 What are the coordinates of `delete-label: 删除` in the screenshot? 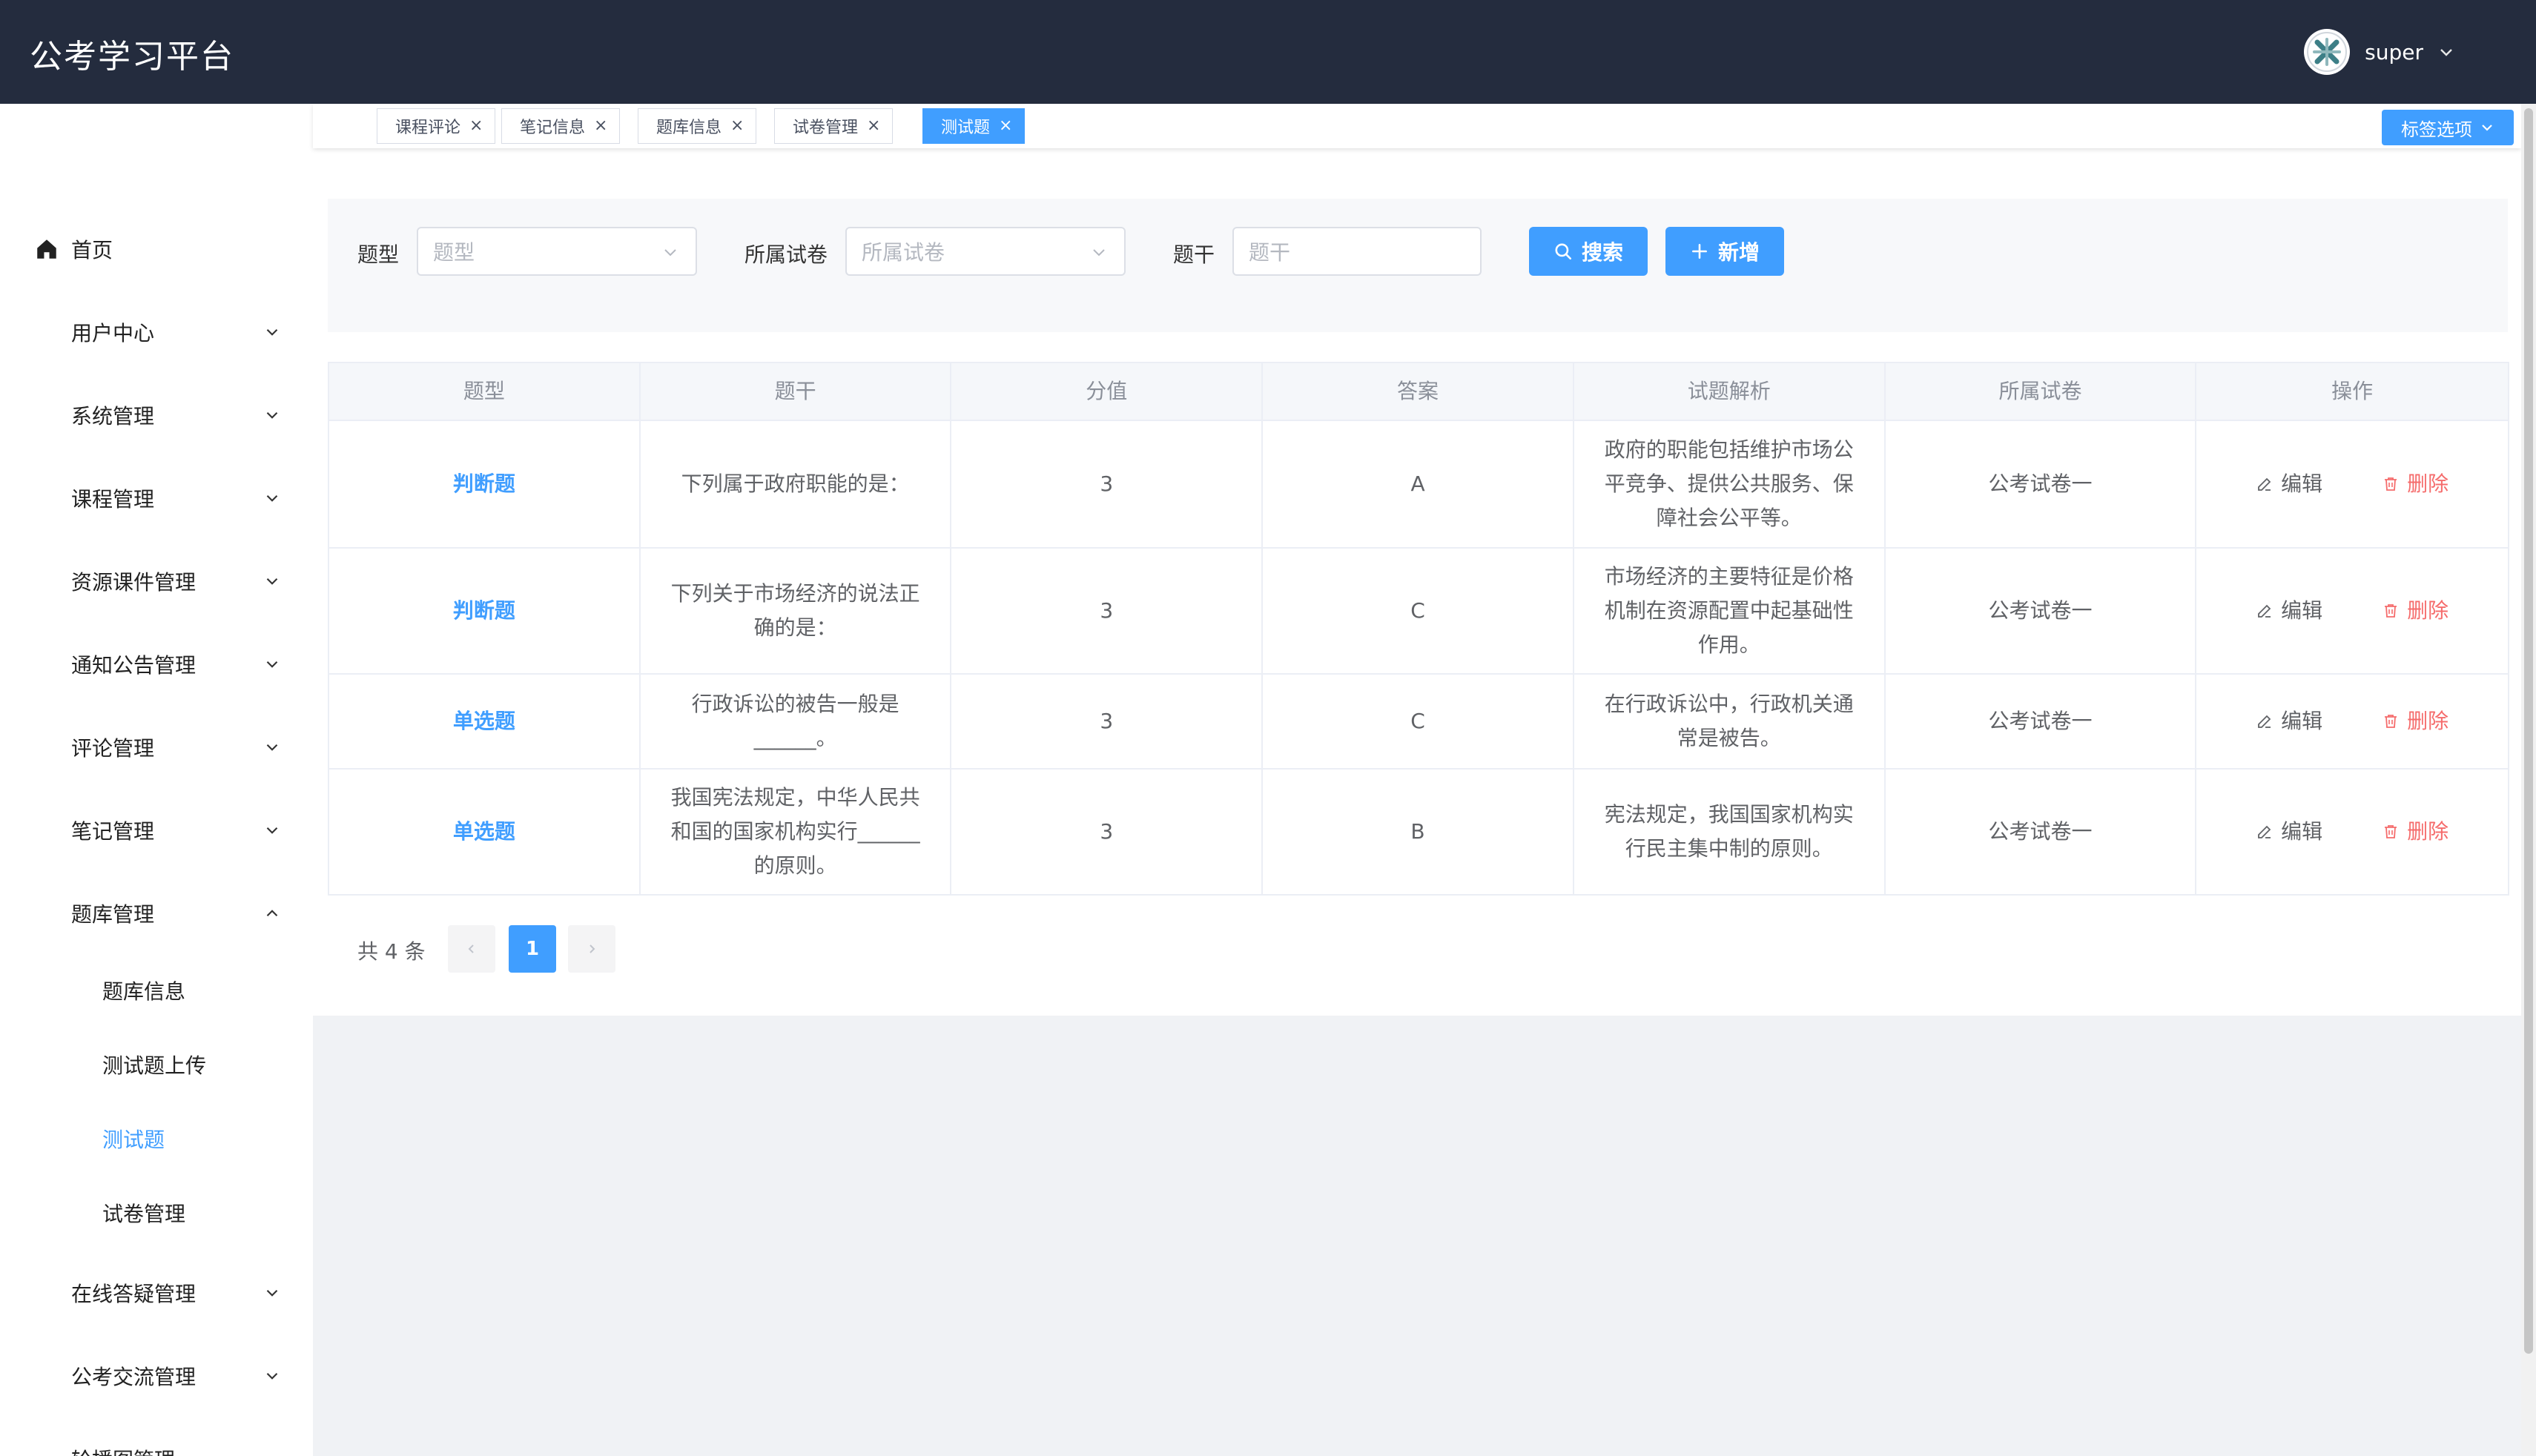 It's located at (2428, 831).